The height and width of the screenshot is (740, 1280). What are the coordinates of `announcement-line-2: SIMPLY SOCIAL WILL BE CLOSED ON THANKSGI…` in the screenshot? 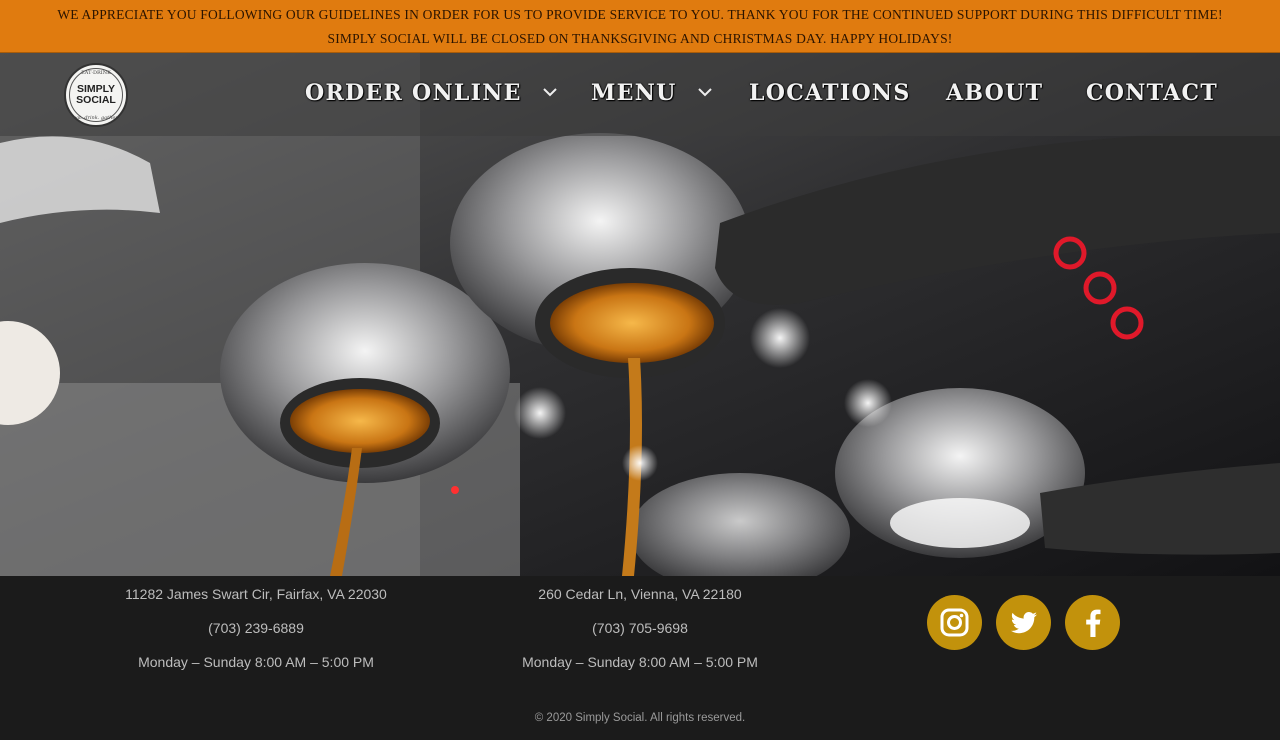 It's located at (640, 38).